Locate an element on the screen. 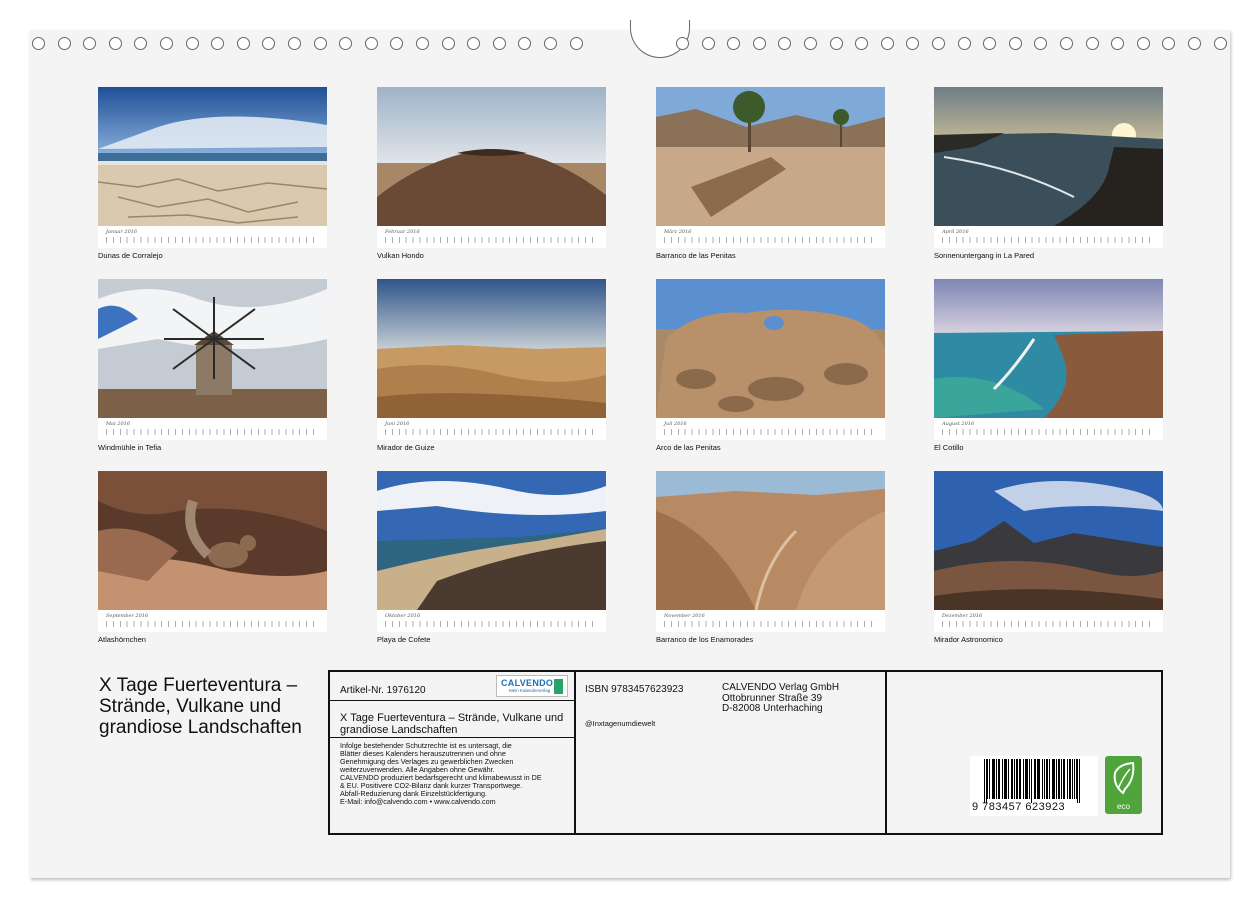 The image size is (1260, 908). photo-caption: Windmühle in Tefia is located at coordinates (130, 447).